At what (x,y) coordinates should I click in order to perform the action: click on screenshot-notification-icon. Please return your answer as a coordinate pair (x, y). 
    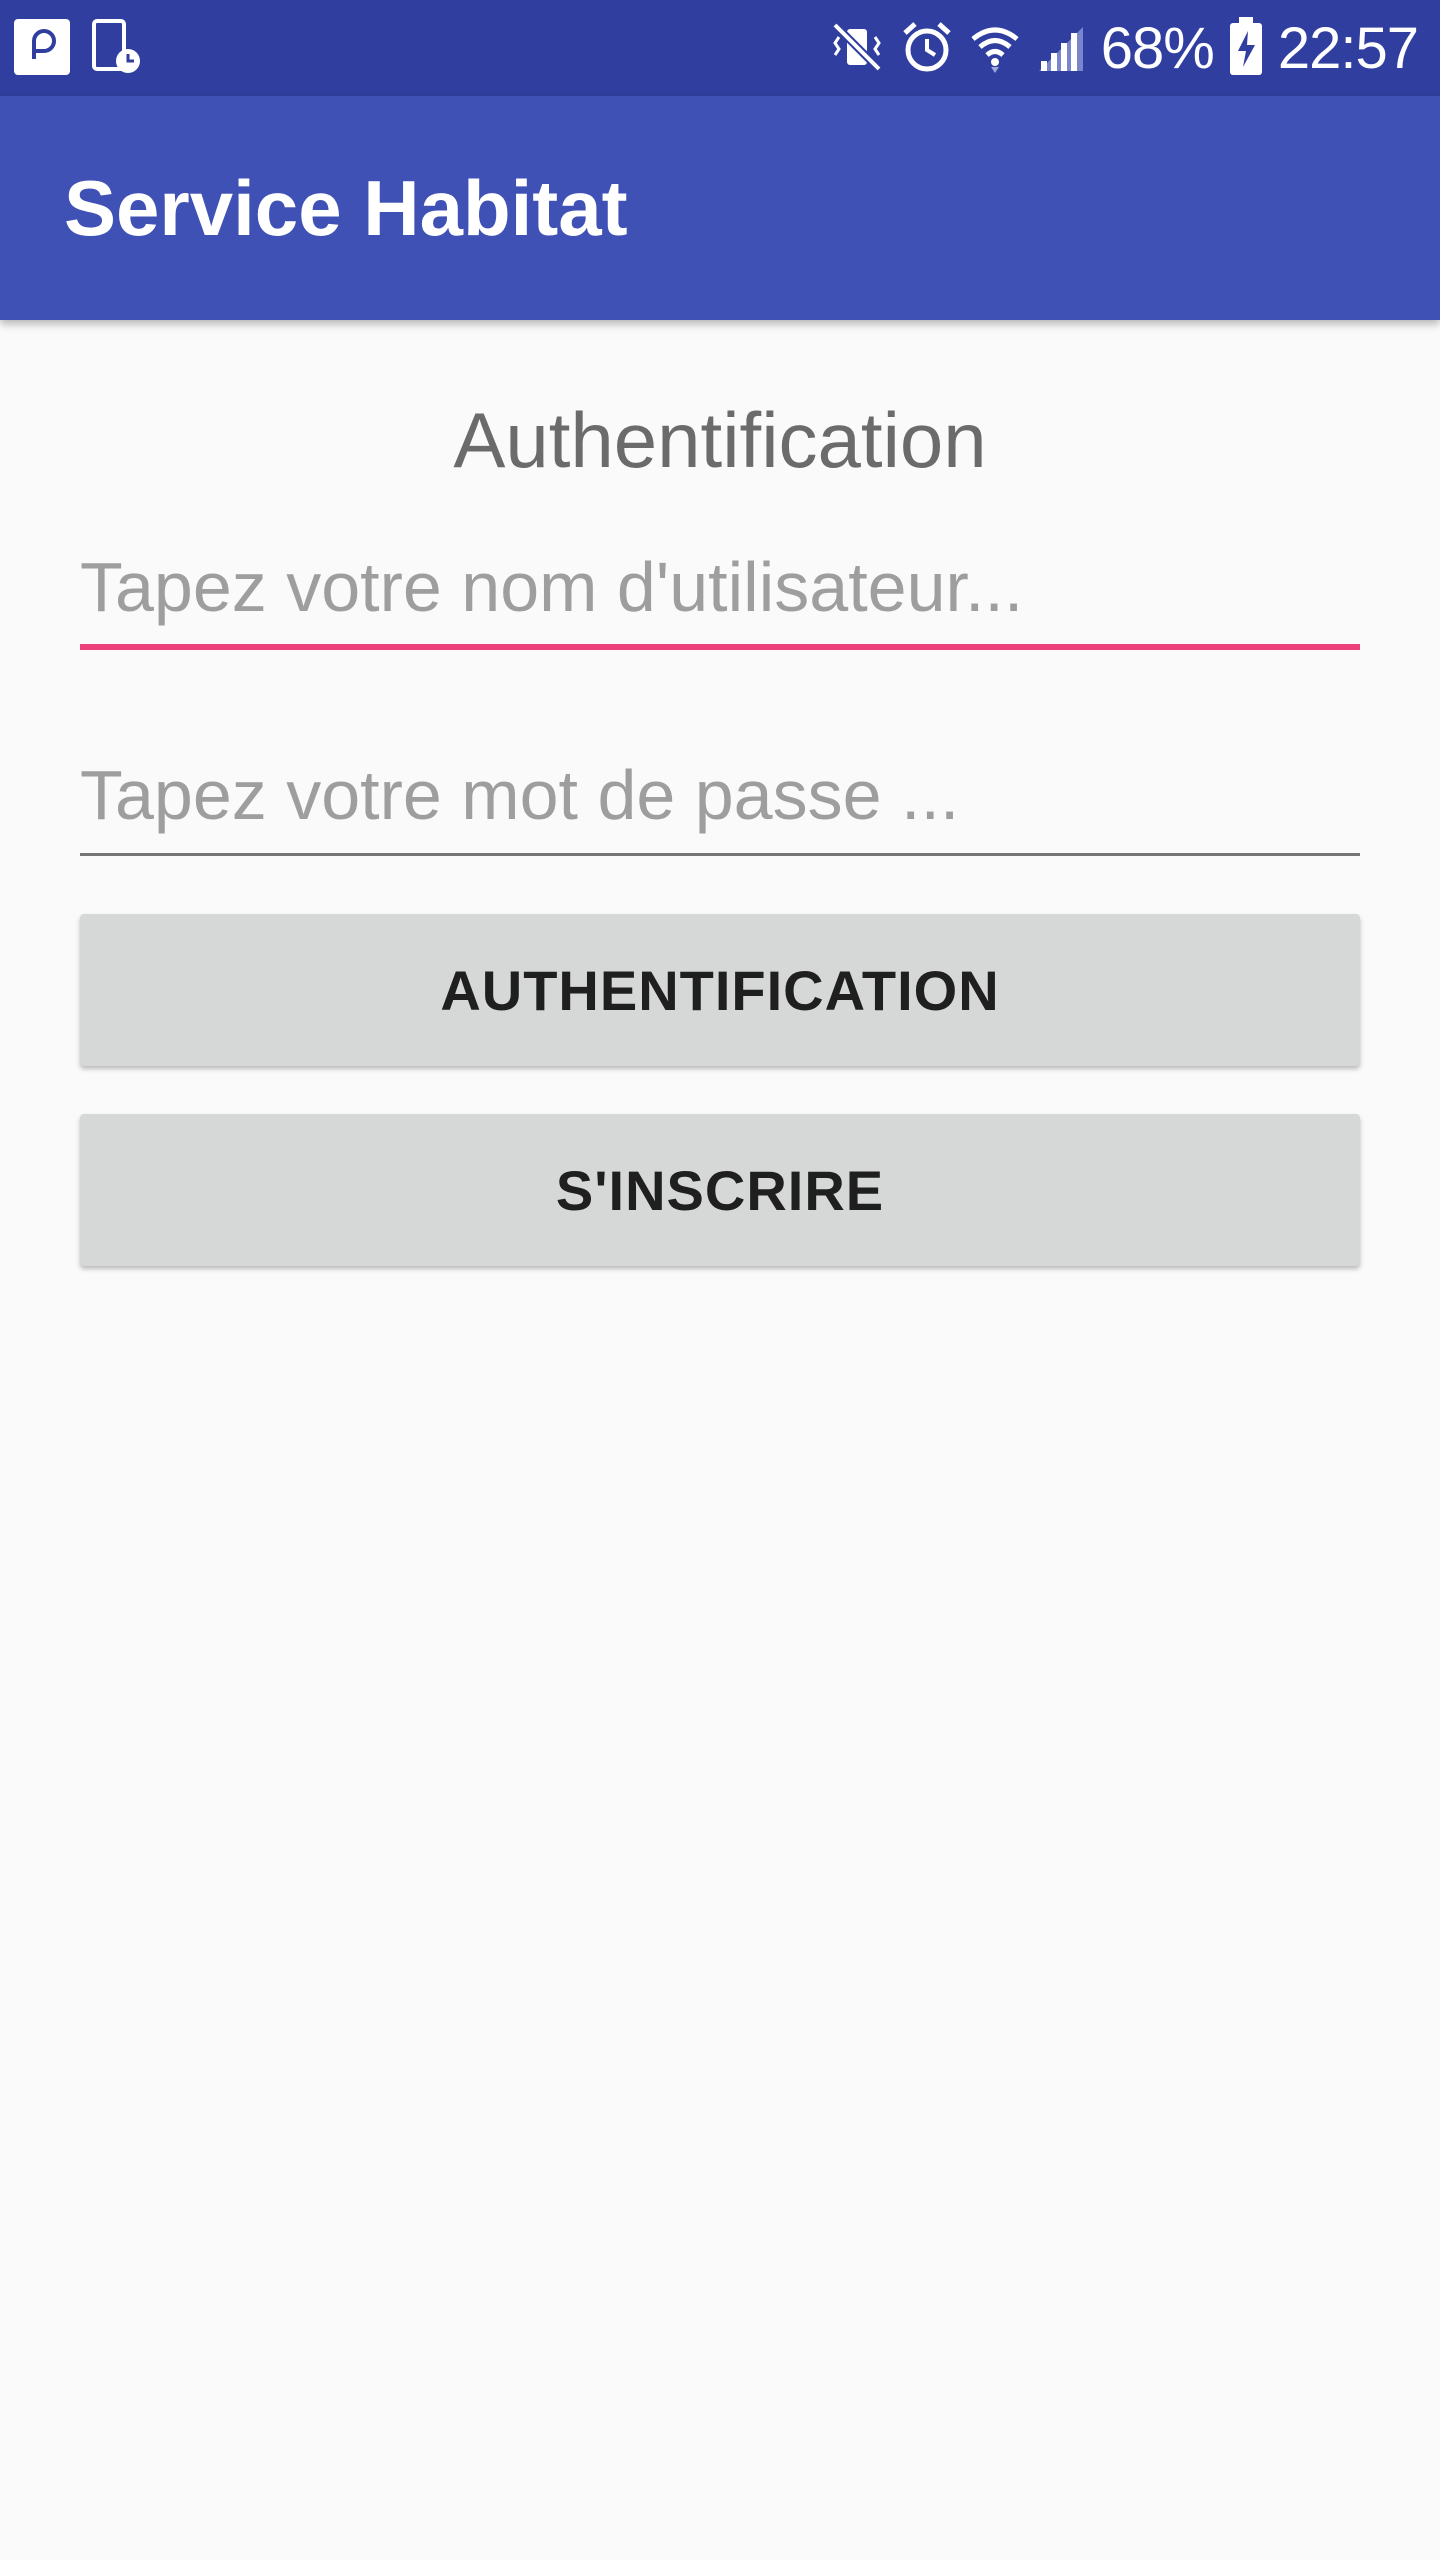
    Looking at the image, I should click on (117, 49).